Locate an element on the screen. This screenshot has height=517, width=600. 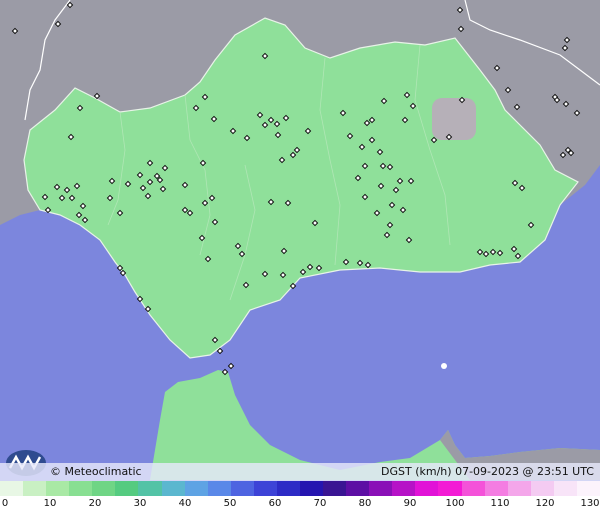
color-legend: 0 10 20 30 40 50 60 70 80 90 100 110 120 130 is located at coordinates (300, 499).